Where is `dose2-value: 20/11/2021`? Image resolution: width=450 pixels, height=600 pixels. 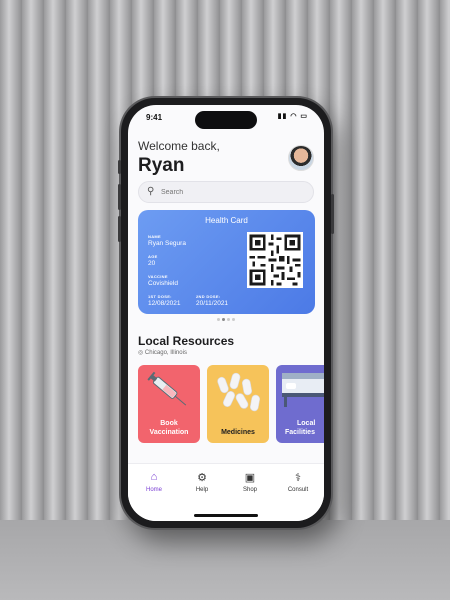
dose2-value: 20/11/2021 is located at coordinates (212, 303).